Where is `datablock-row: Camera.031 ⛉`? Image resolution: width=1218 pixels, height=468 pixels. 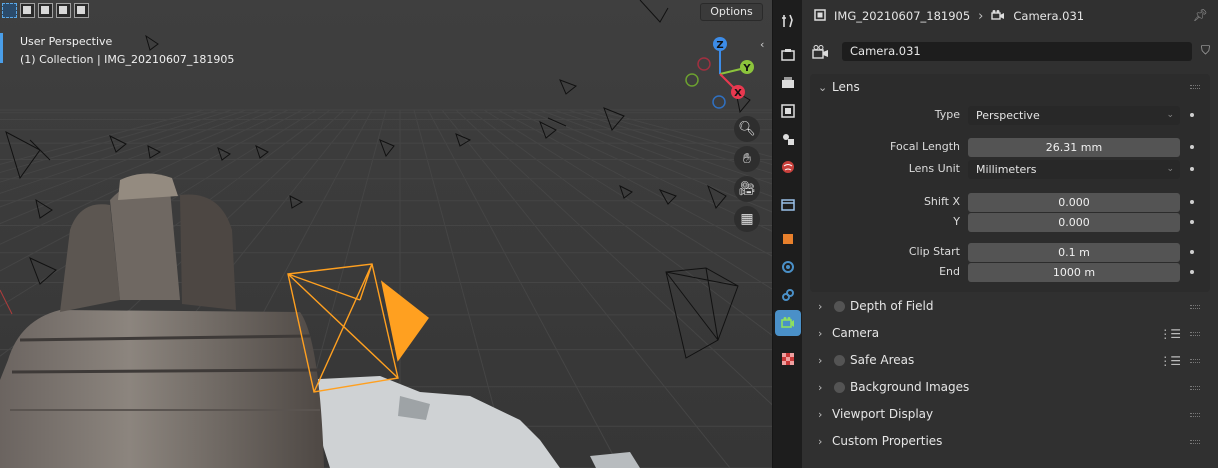
datablock-row: Camera.031 ⛉ is located at coordinates (1010, 52).